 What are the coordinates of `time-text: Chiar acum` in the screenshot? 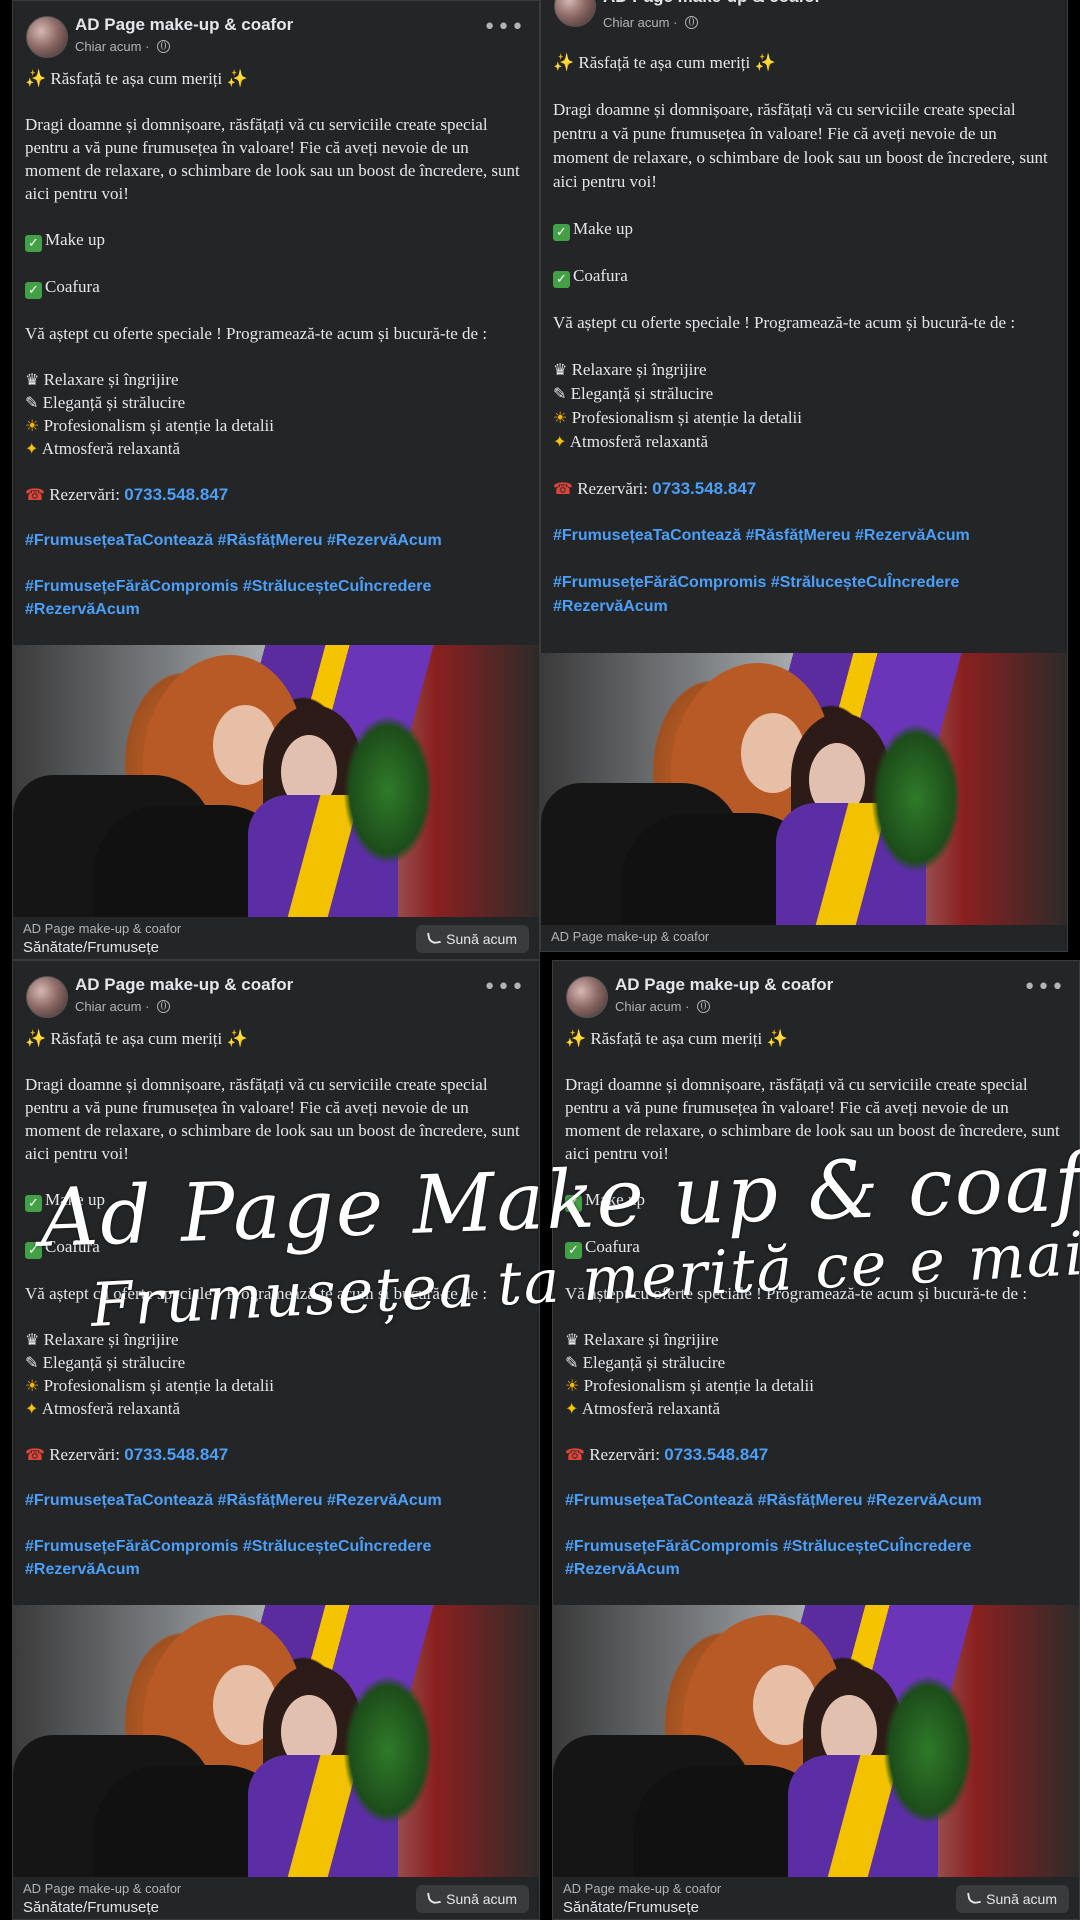 It's located at (108, 46).